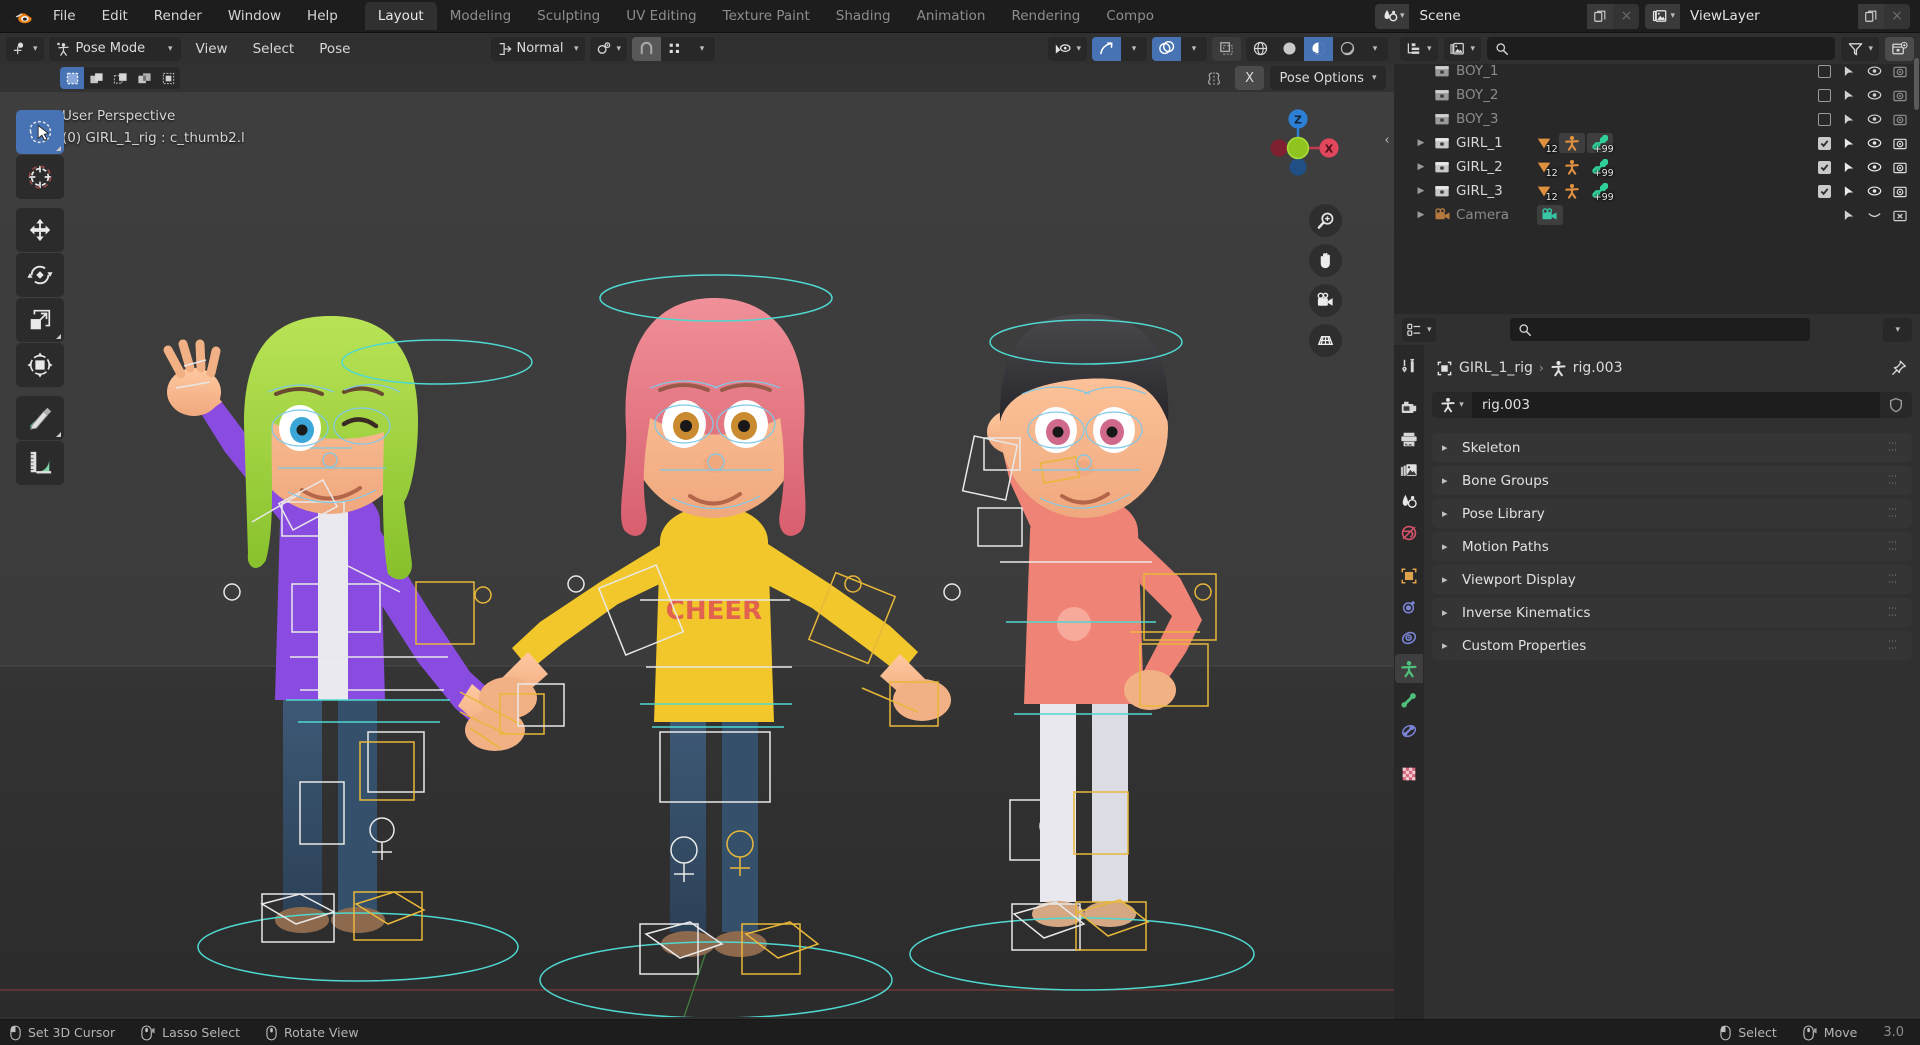 The width and height of the screenshot is (1920, 1045). I want to click on scene-name: Scene, so click(1498, 16).